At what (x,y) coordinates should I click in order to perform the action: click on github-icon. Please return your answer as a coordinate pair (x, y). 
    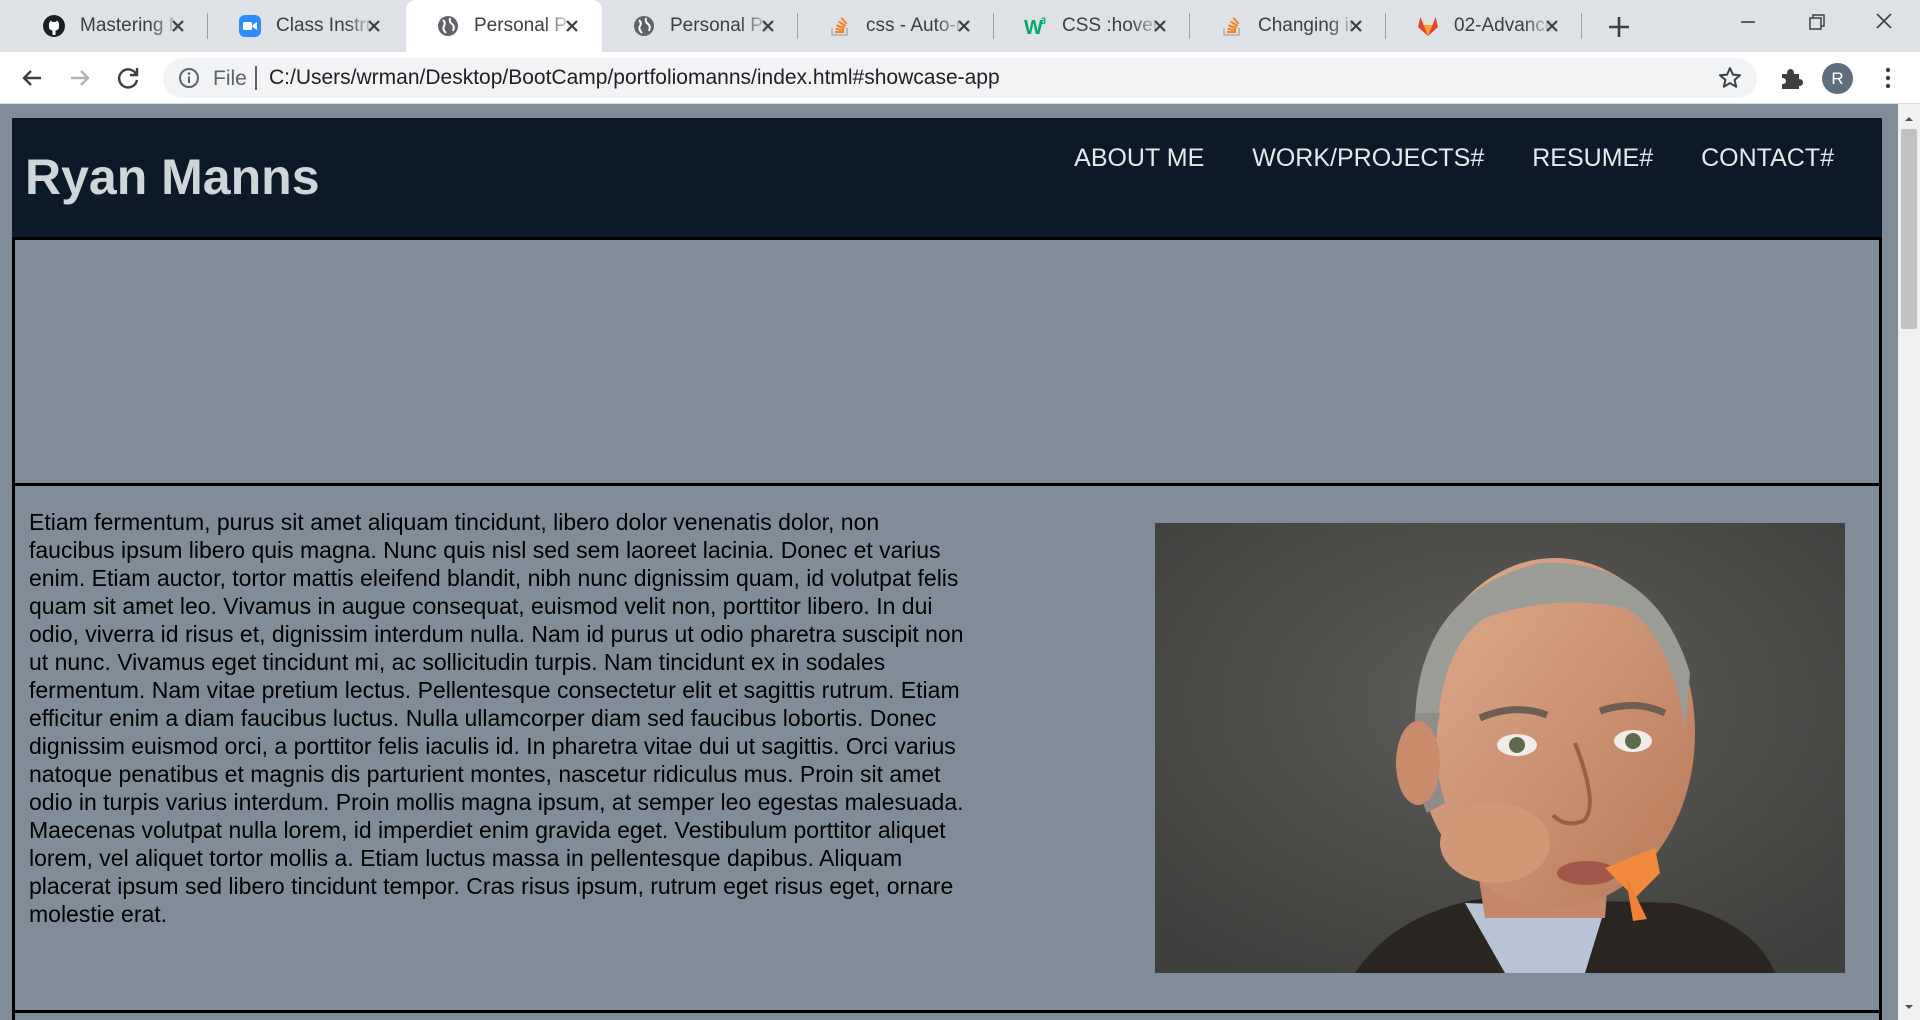
    Looking at the image, I should click on (54, 26).